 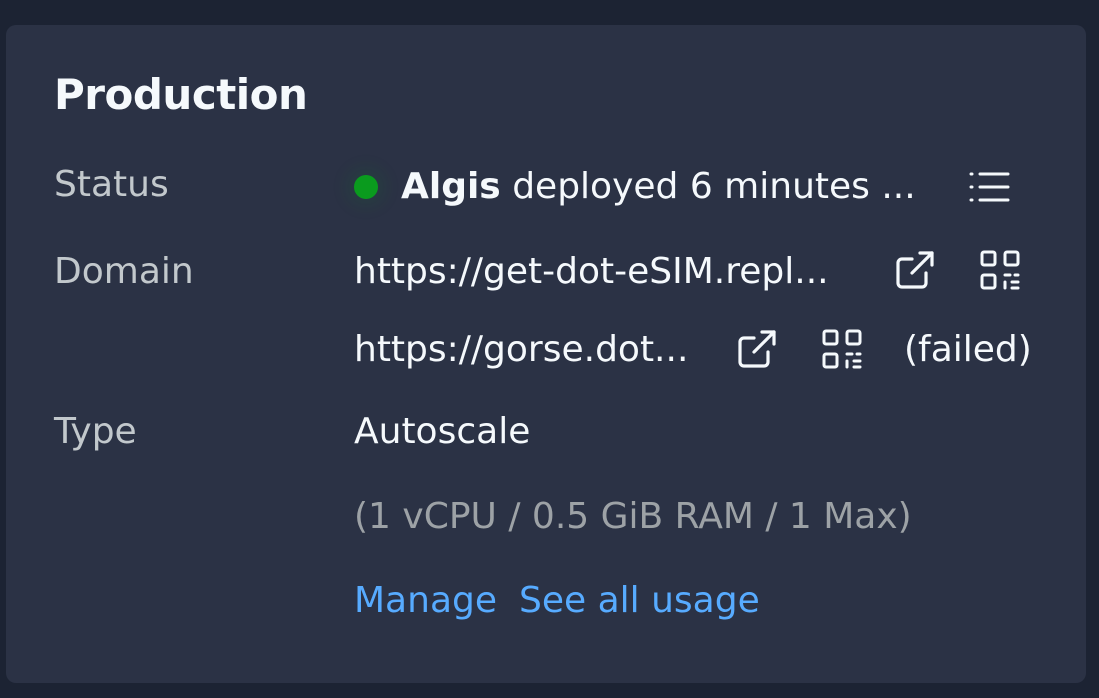 I want to click on see-all-usage-link: See all usage, so click(x=639, y=601).